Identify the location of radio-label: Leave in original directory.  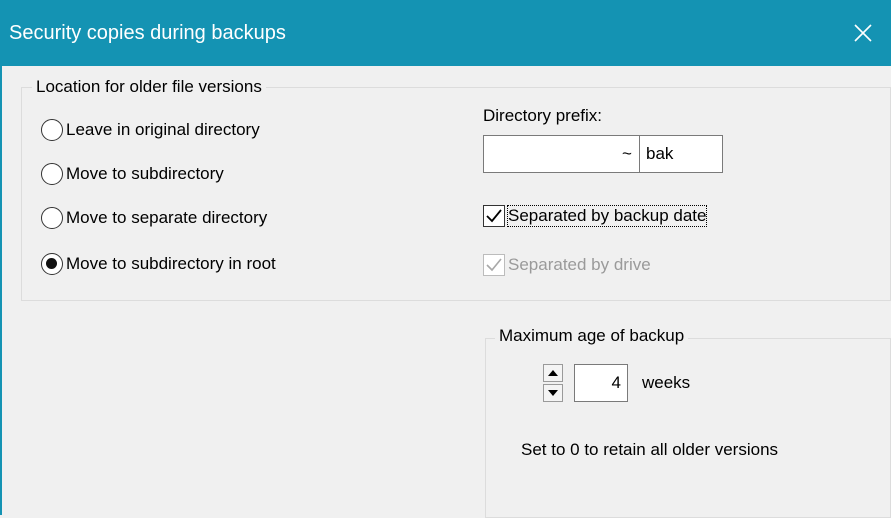
(163, 129).